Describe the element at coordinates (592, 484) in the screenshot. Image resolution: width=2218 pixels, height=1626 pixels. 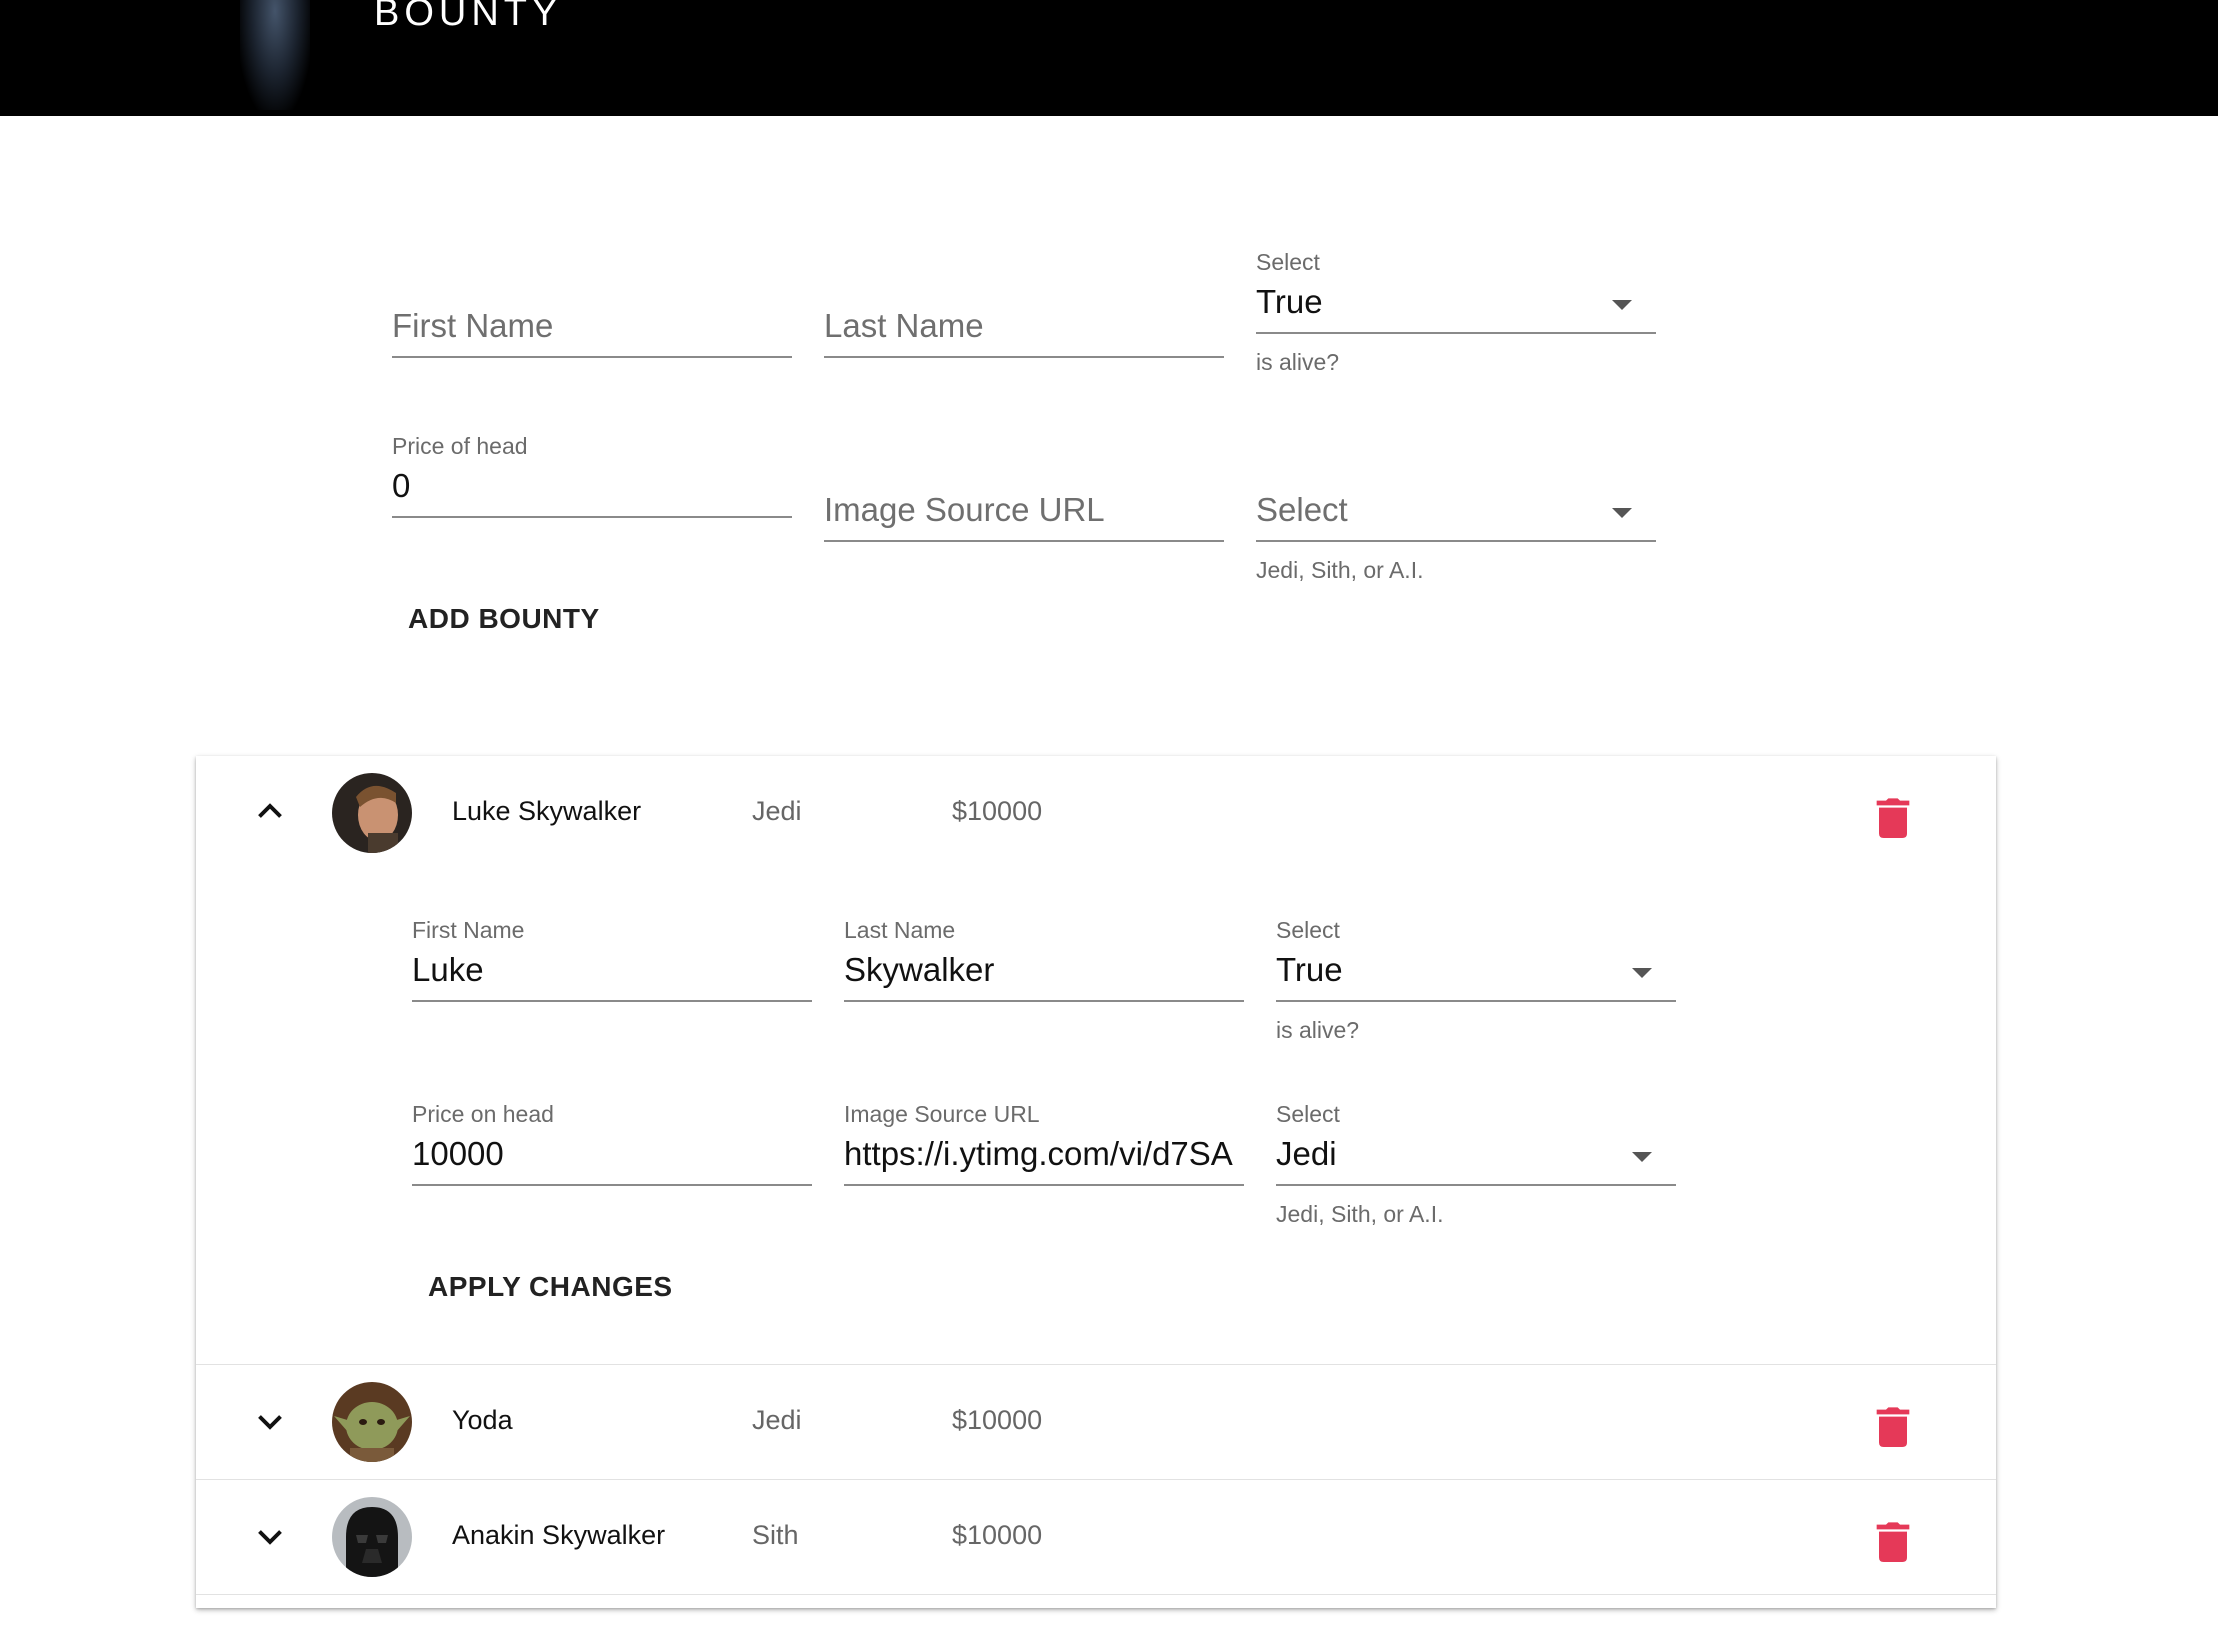
I see `price-input: Price of head 0` at that location.